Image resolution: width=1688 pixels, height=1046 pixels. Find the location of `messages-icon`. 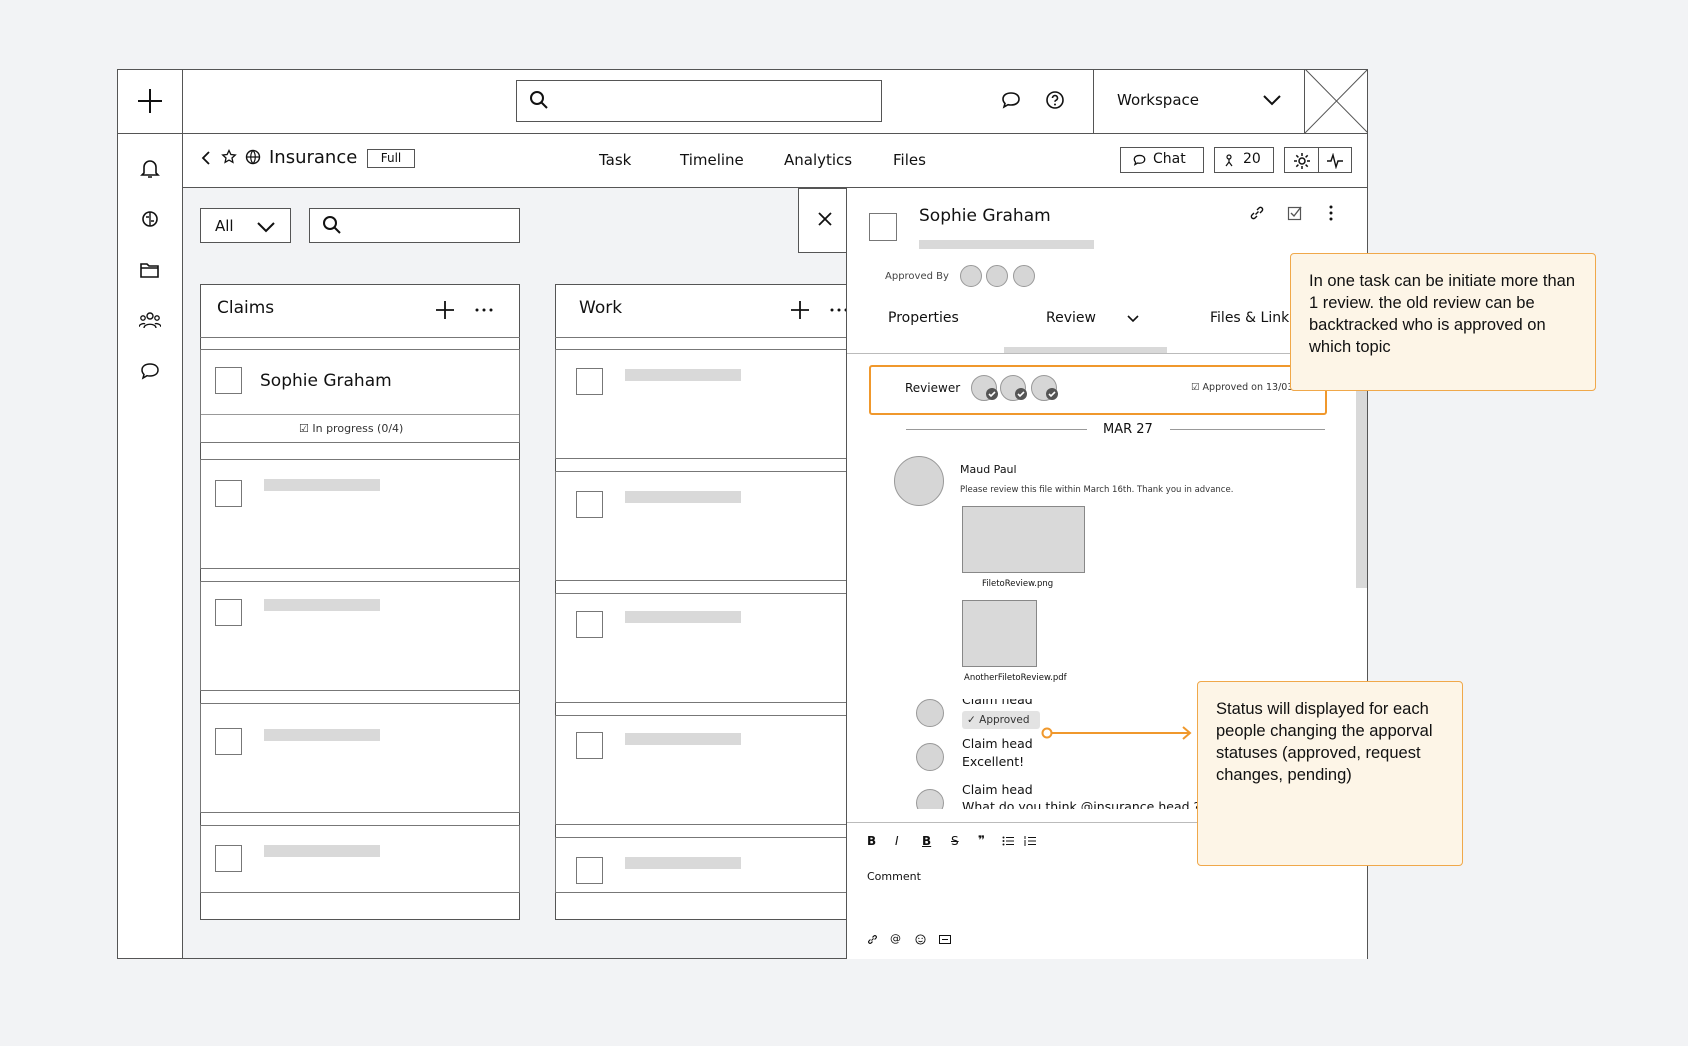

messages-icon is located at coordinates (1011, 100).